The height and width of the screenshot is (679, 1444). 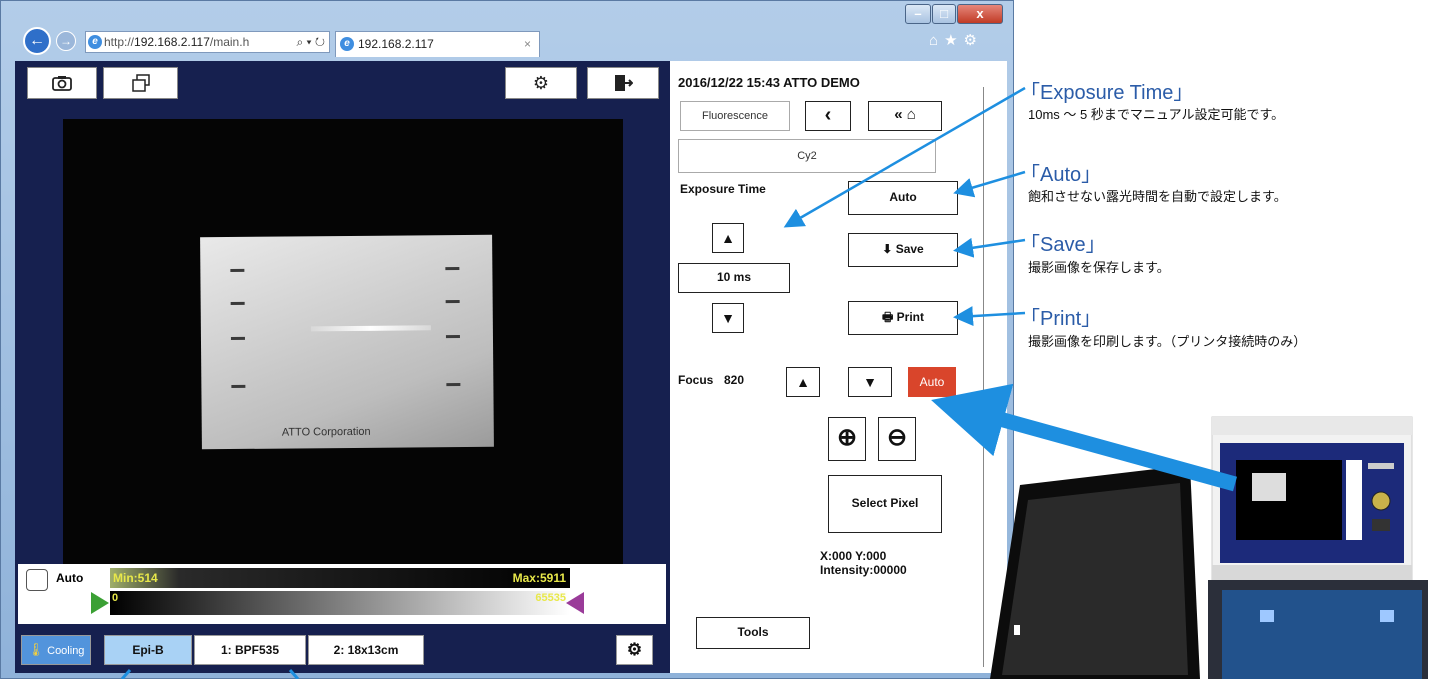 I want to click on zoom-in-button: ⊕, so click(x=847, y=439).